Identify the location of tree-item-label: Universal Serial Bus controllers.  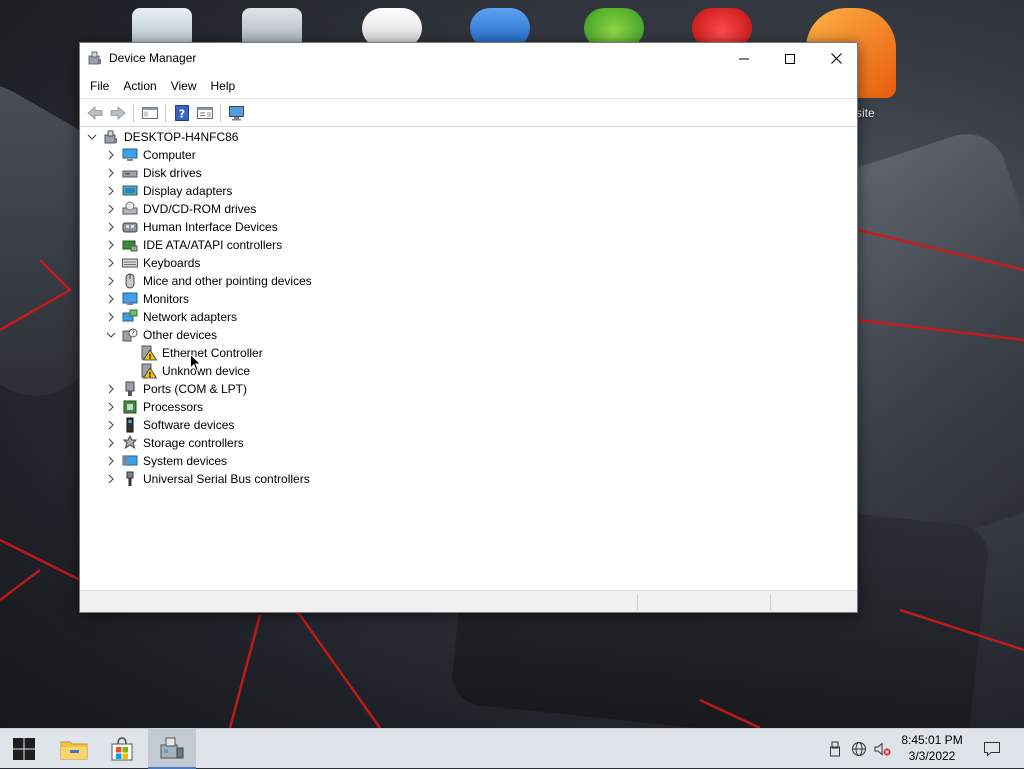
(226, 479).